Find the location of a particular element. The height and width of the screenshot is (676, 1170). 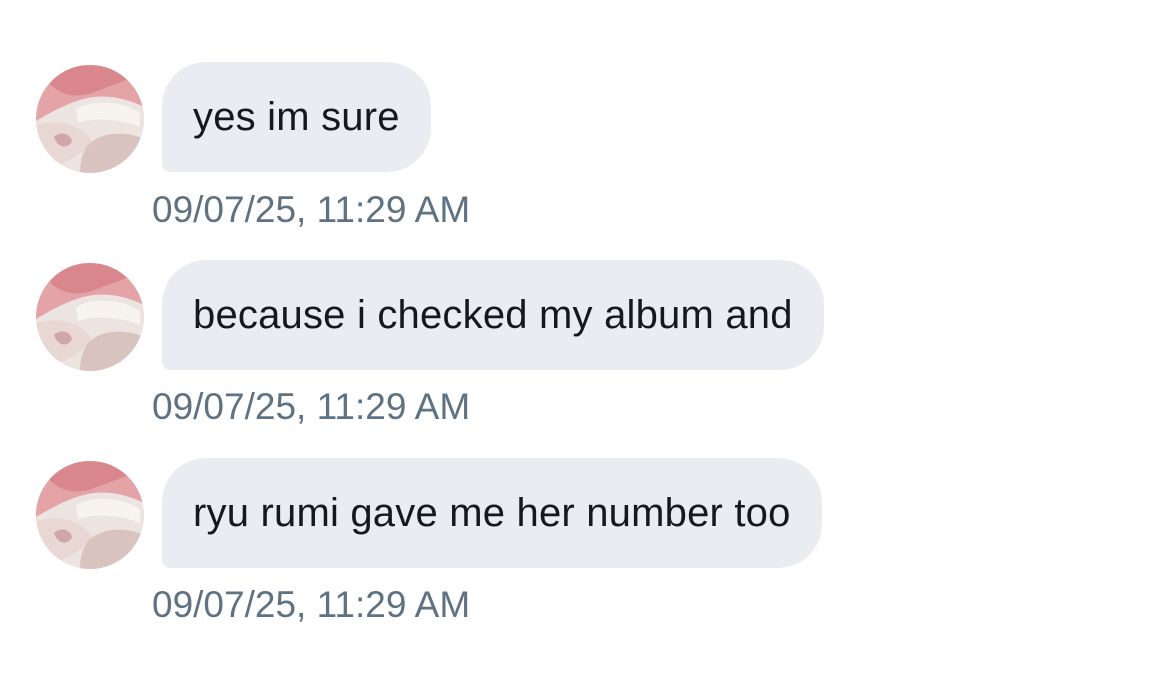

message-text: yes im sure is located at coordinates (296, 116).